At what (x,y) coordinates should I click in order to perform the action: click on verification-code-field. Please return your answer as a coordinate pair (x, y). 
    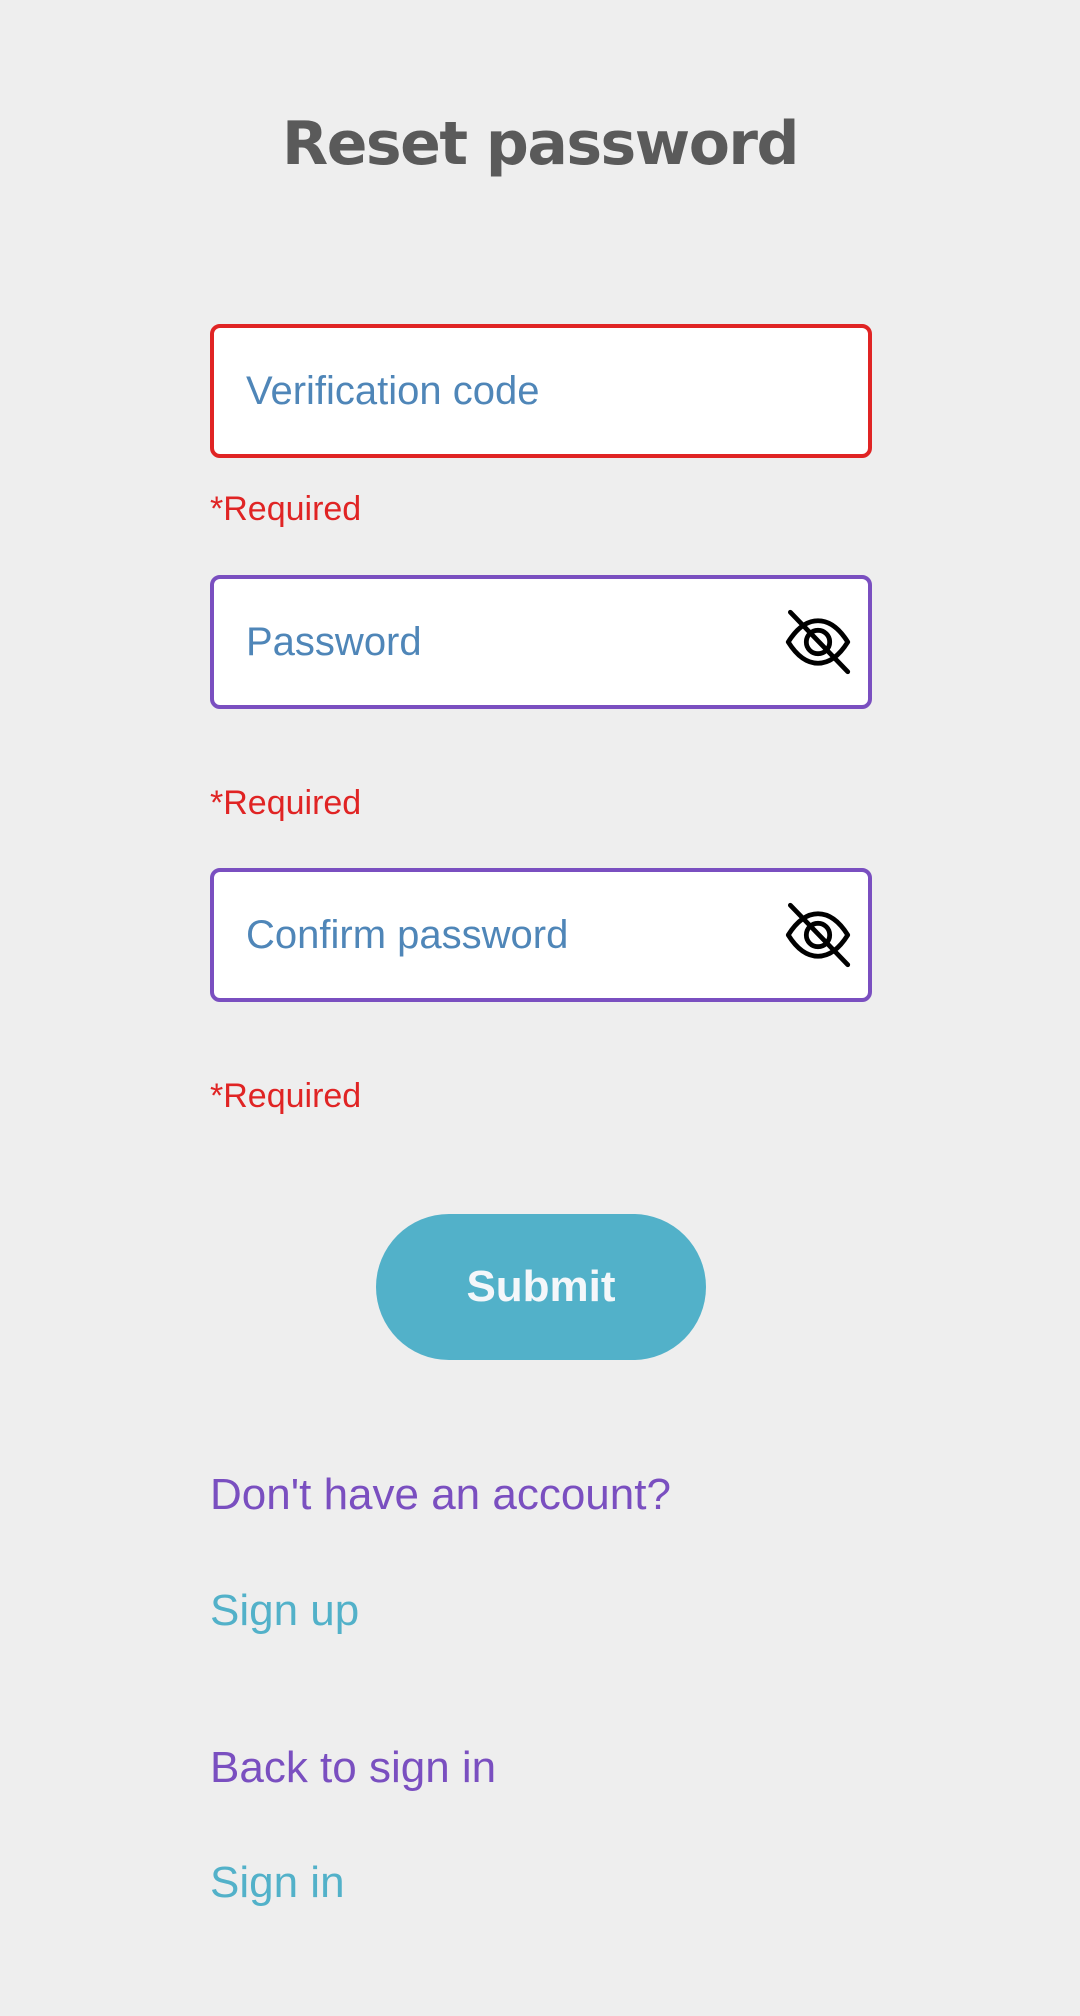
    Looking at the image, I should click on (541, 391).